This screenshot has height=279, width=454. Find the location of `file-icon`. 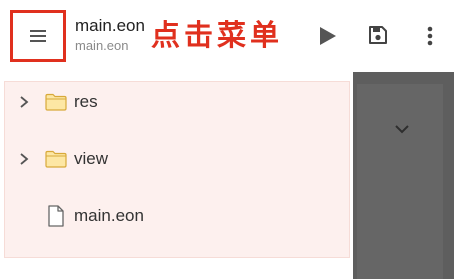

file-icon is located at coordinates (56, 216).